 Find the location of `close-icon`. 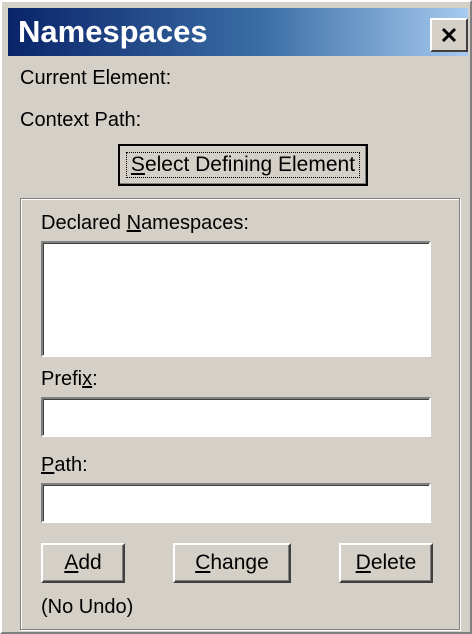

close-icon is located at coordinates (449, 35).